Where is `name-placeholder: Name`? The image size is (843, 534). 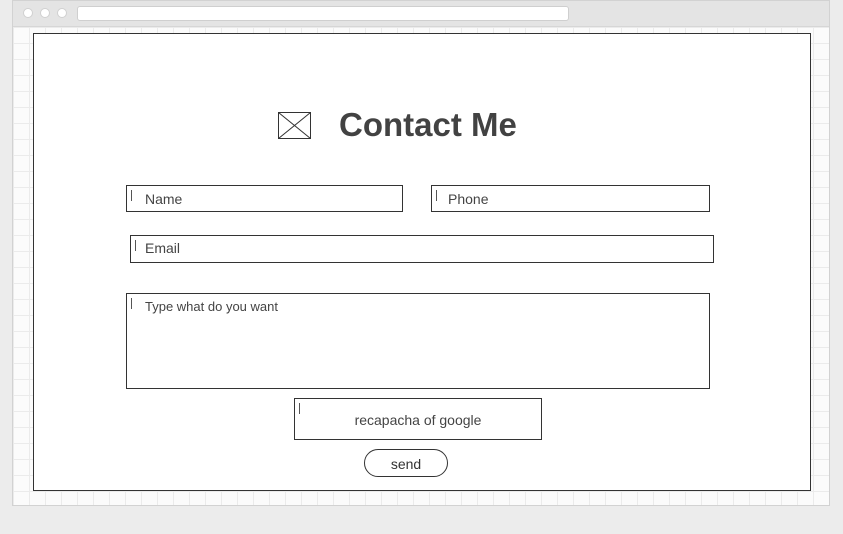 name-placeholder: Name is located at coordinates (164, 199).